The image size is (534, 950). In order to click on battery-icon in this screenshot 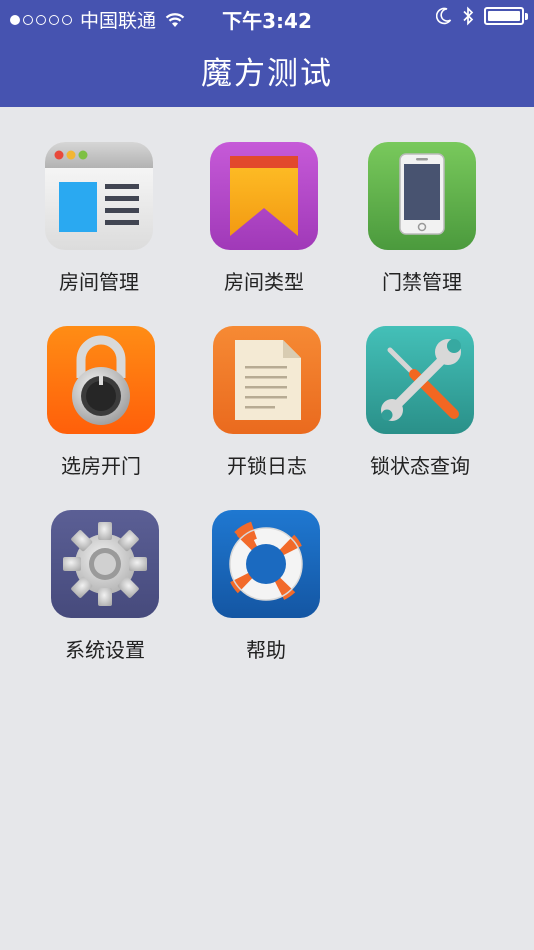, I will do `click(506, 16)`.